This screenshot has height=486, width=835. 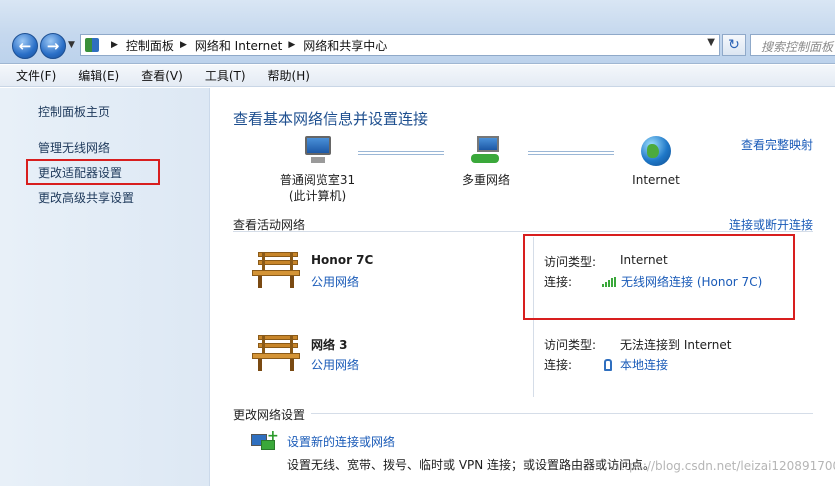 What do you see at coordinates (93, 172) in the screenshot?
I see `highlight-box-adapter` at bounding box center [93, 172].